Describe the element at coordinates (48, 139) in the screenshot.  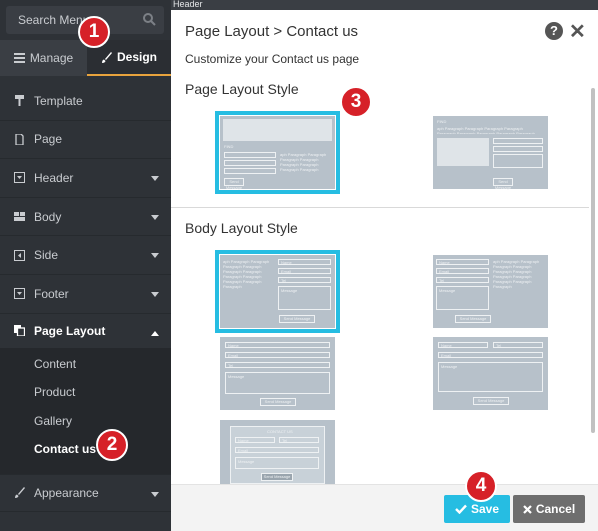
I see `sidebar-item-label: Page` at that location.